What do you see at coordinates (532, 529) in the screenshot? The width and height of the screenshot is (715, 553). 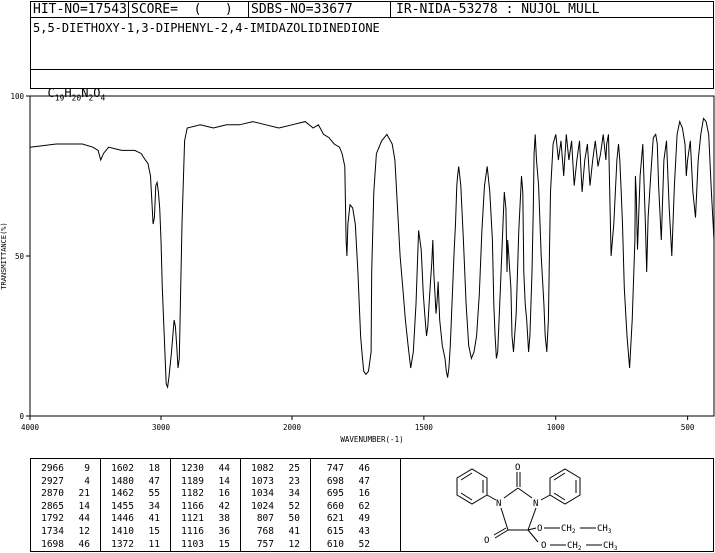 I see `bond-c5-o-upper` at bounding box center [532, 529].